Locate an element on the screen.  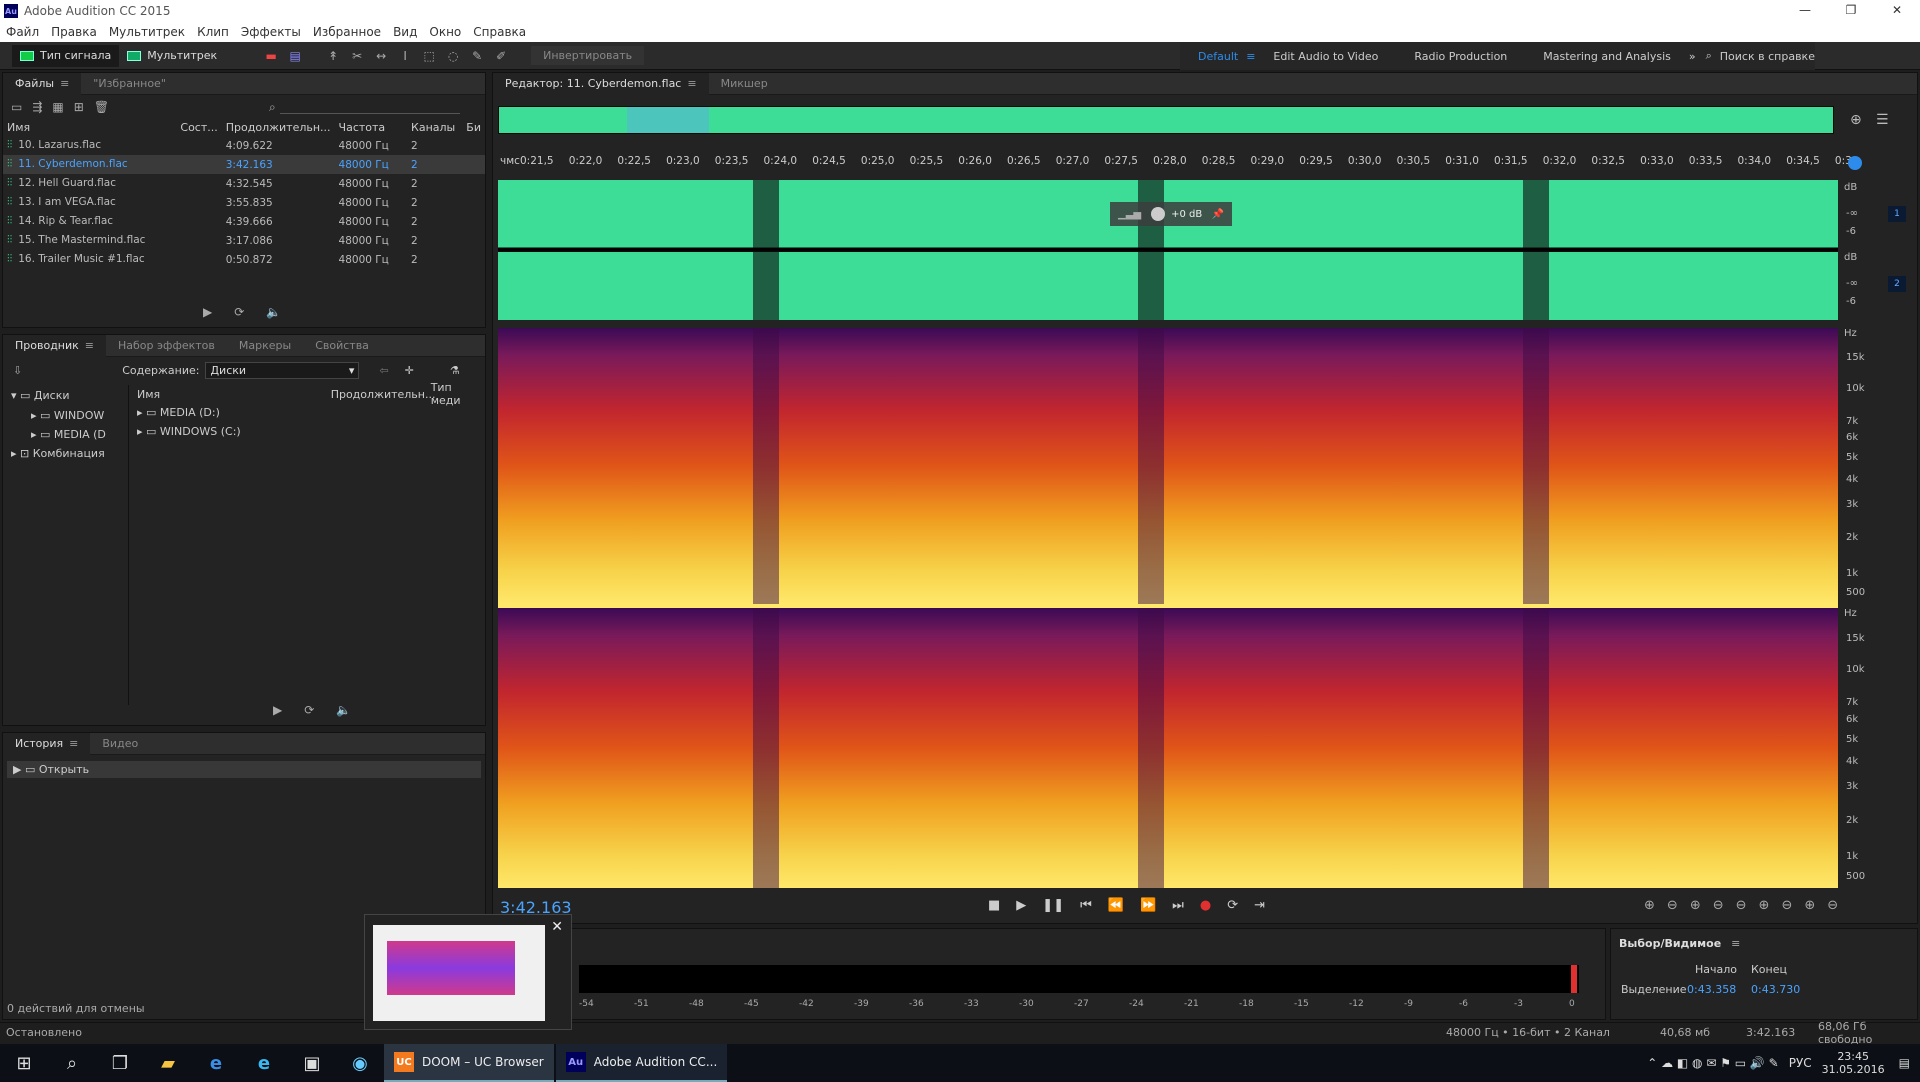
new-file-icon: ▦ is located at coordinates (57, 107).